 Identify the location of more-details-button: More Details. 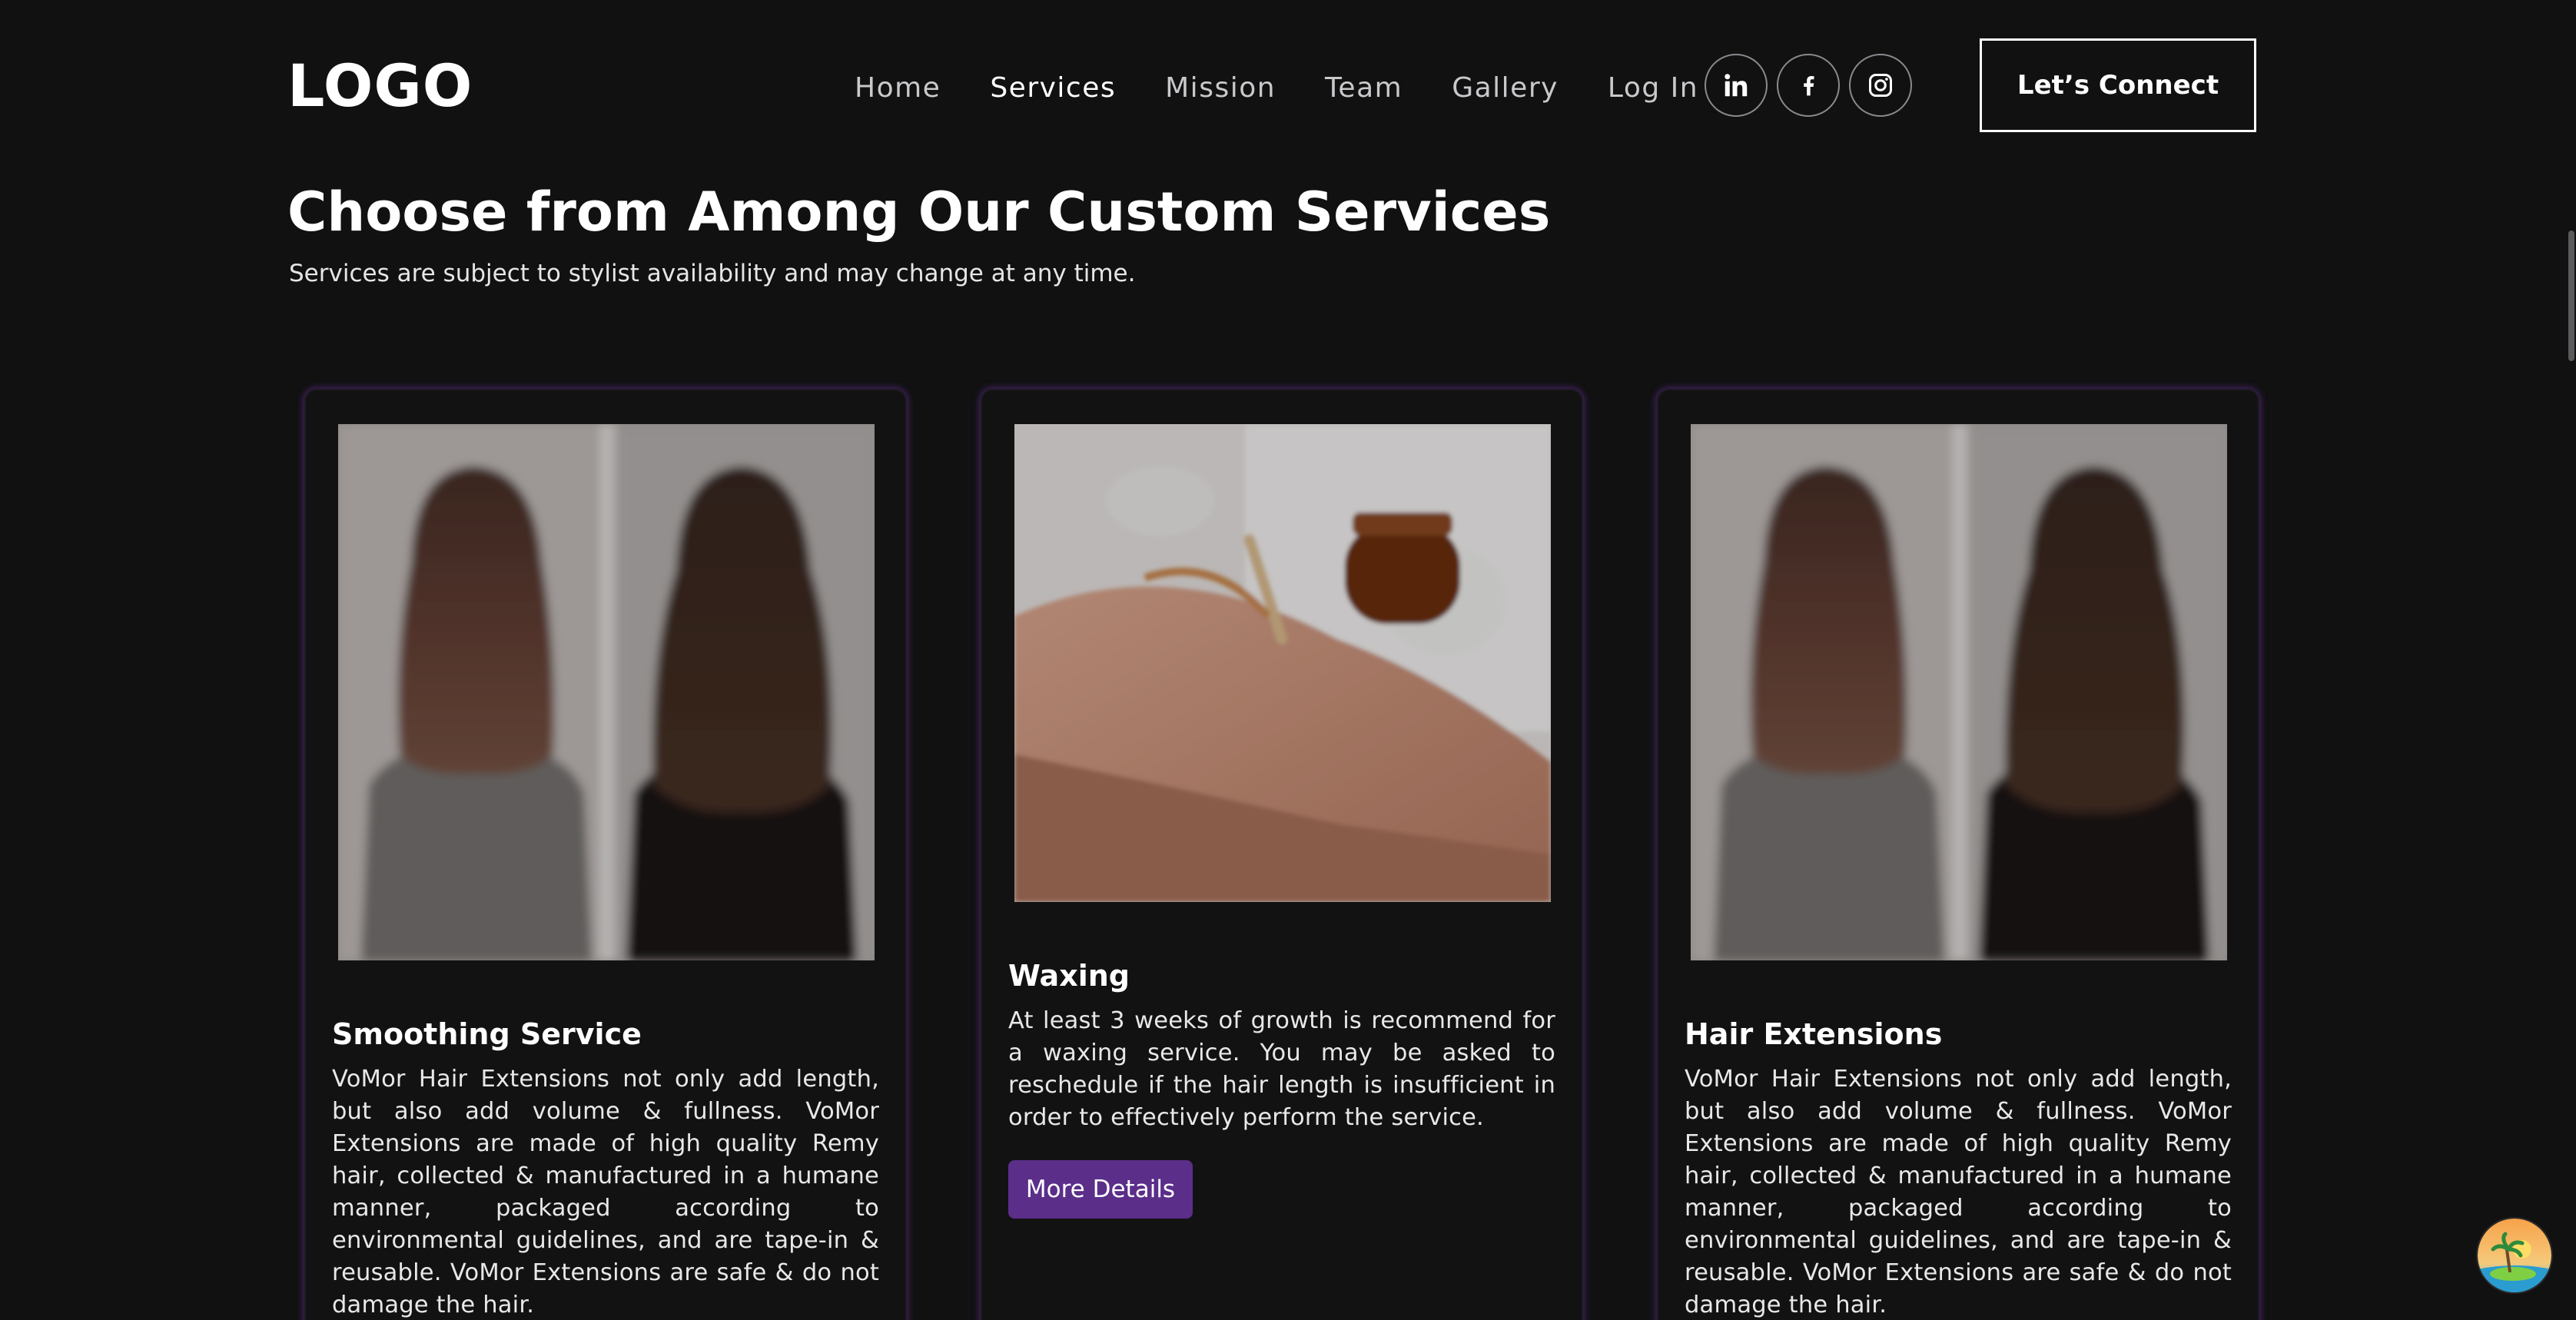
(1100, 1189).